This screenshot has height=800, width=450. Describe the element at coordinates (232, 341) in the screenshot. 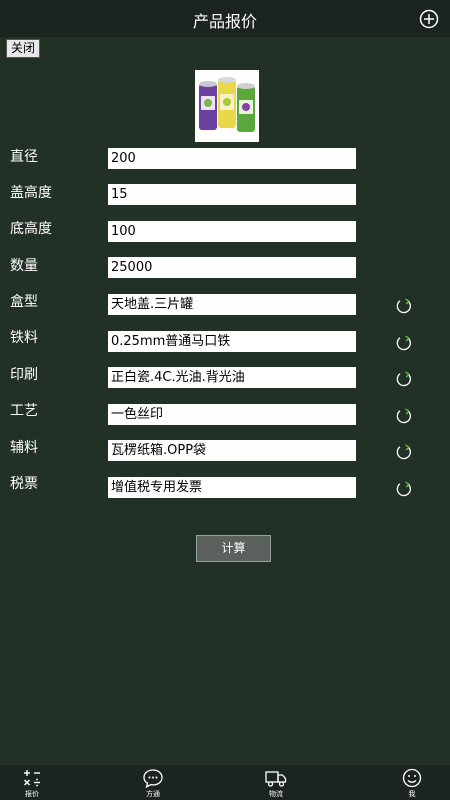

I see `iron-material-field: 0.25mm普通马口铁` at that location.